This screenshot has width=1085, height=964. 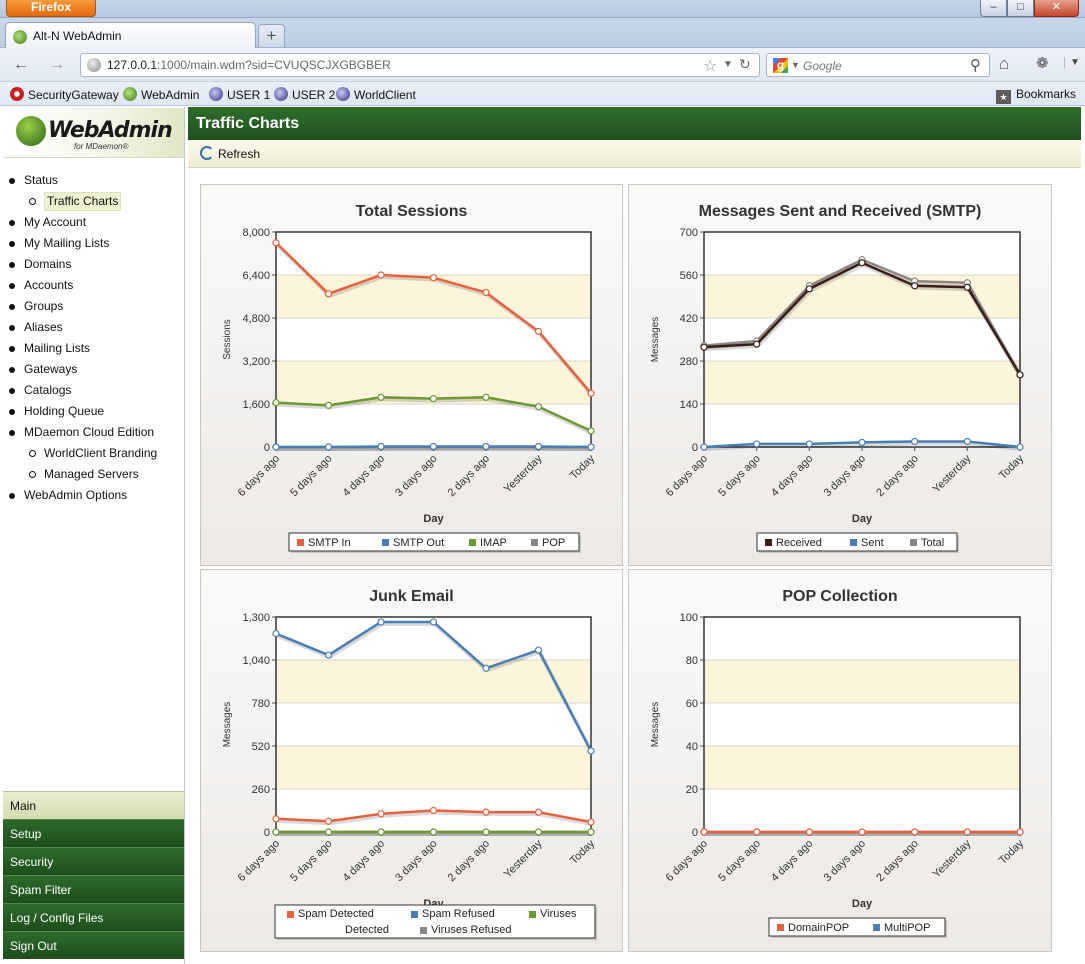 I want to click on bookmark-user1: USER 1, so click(x=239, y=94).